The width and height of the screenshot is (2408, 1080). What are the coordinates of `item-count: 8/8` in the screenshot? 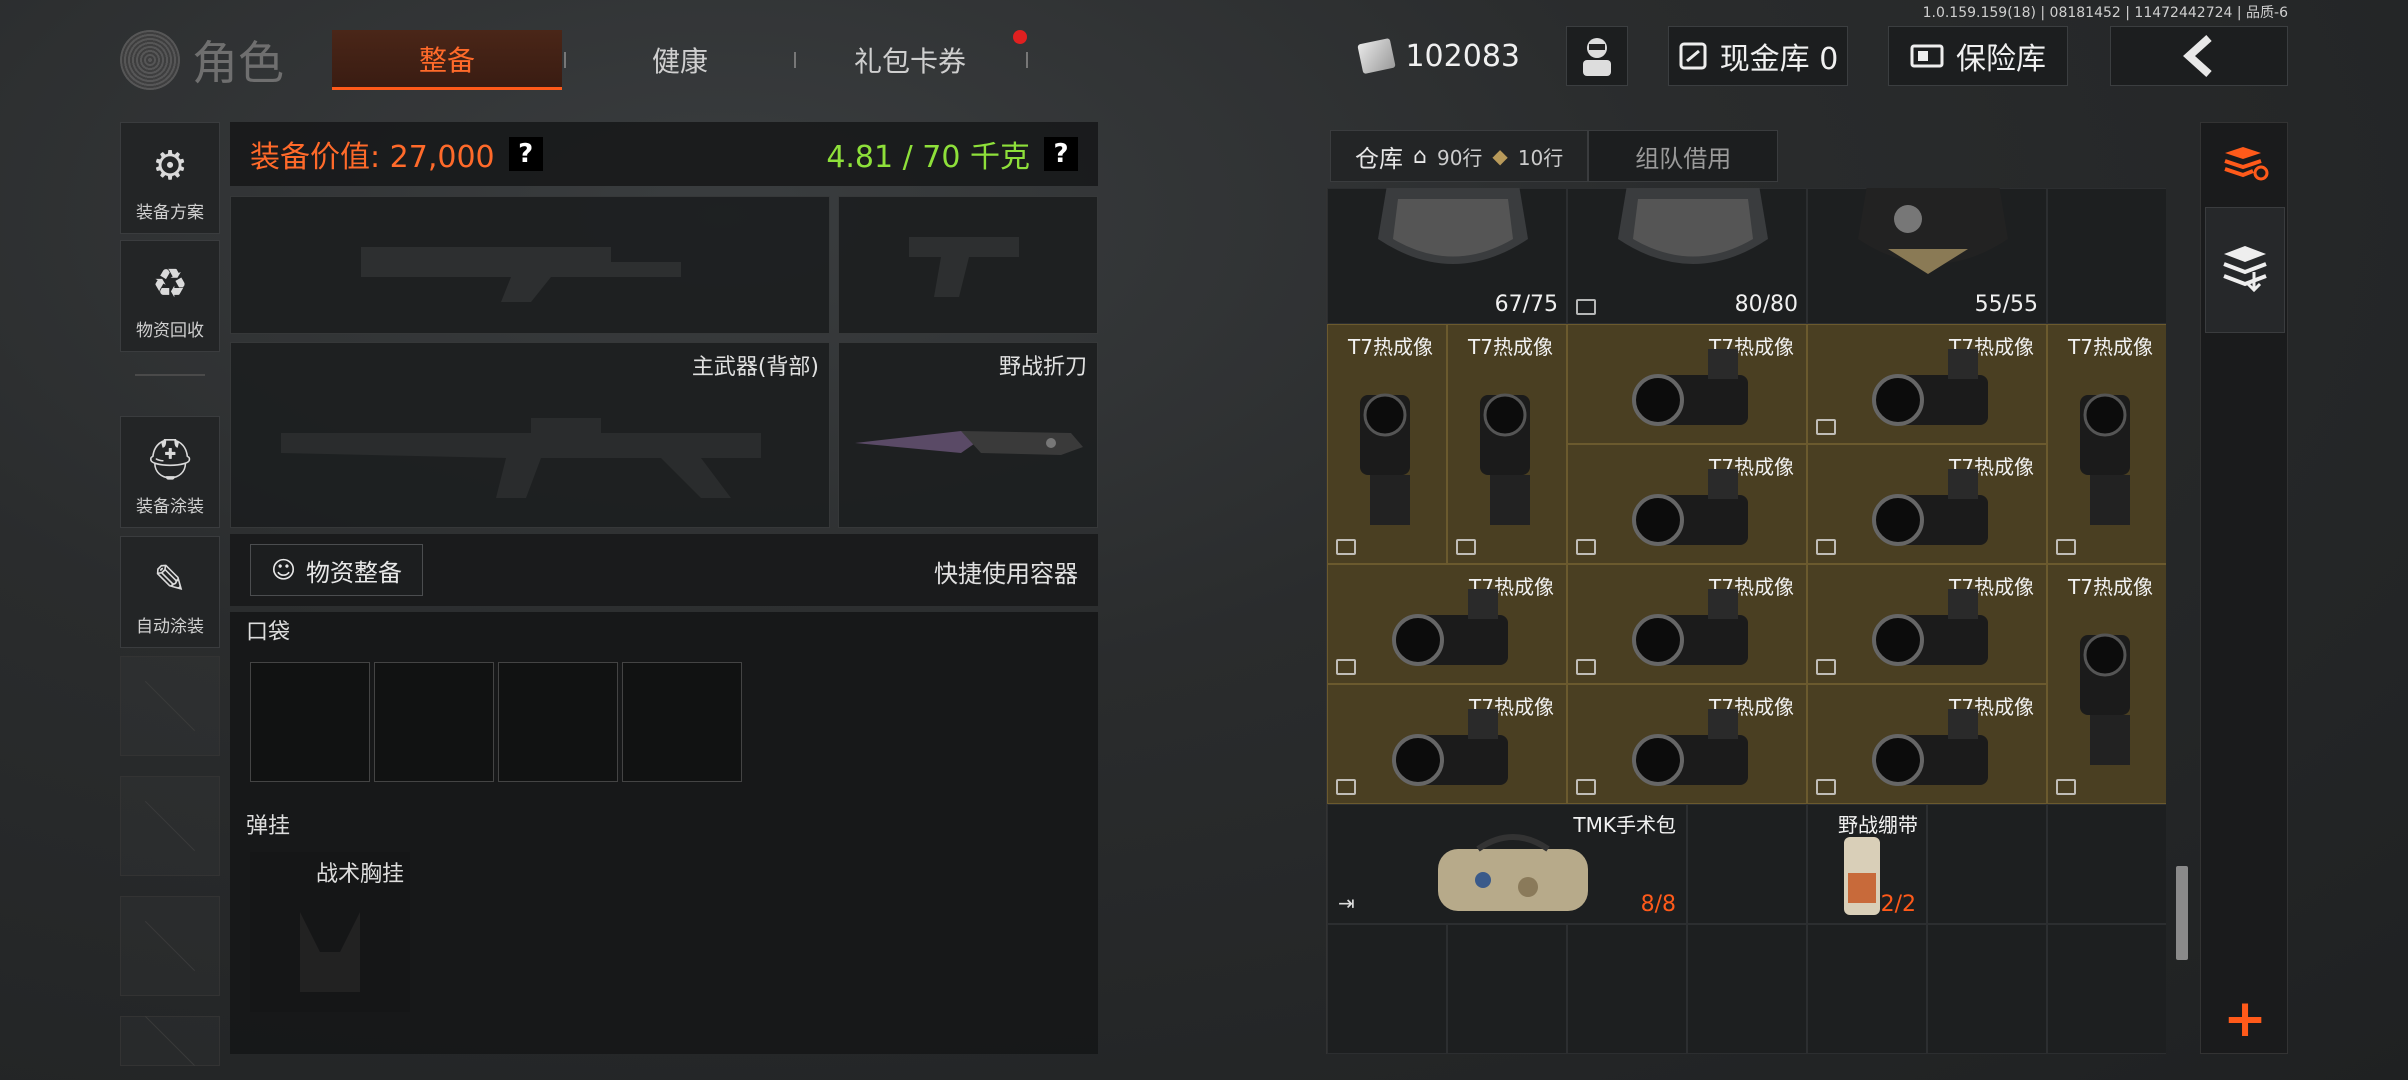 It's located at (1658, 904).